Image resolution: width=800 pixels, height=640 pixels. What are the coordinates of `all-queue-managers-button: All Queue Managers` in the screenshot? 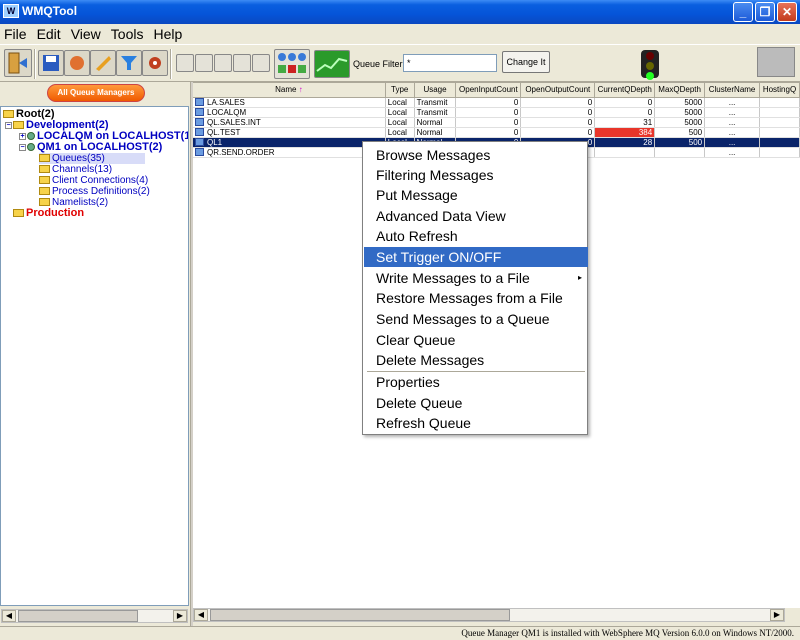 It's located at (96, 93).